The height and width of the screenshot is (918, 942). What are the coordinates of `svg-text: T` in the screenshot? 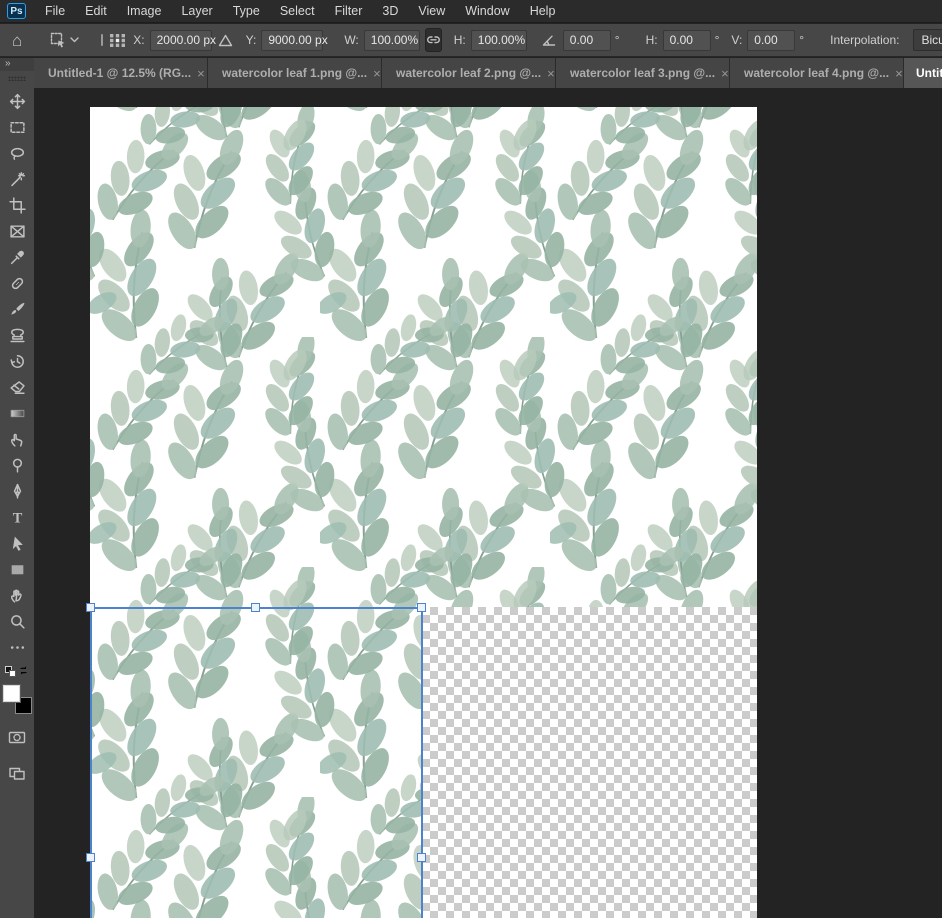 It's located at (17, 517).